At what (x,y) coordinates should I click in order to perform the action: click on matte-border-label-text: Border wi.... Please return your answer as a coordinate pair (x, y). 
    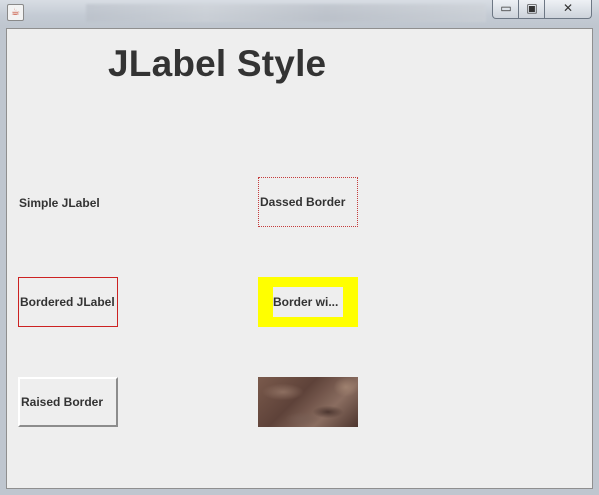
    Looking at the image, I should click on (308, 302).